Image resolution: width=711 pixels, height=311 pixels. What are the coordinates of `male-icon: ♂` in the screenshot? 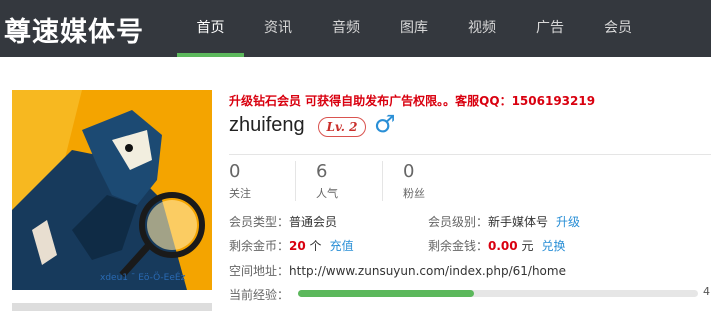 It's located at (385, 124).